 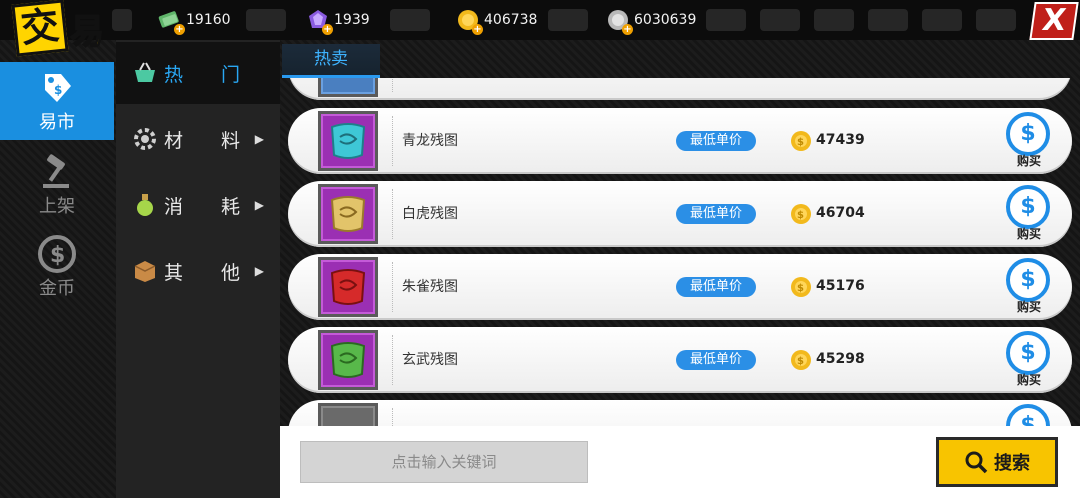 What do you see at coordinates (221, 74) in the screenshot?
I see `category-label: 热门` at bounding box center [221, 74].